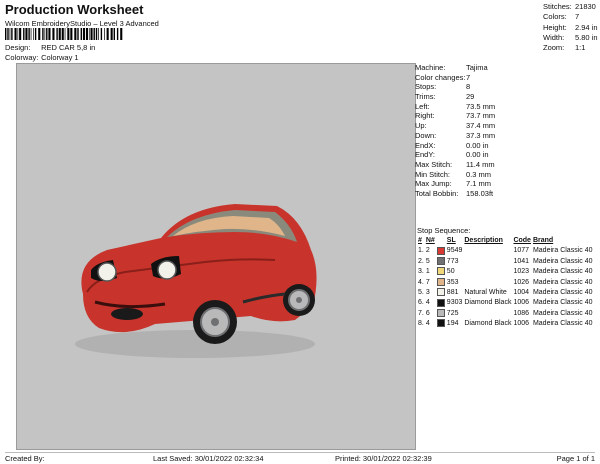  I want to click on thread-code: 1006, so click(521, 303).